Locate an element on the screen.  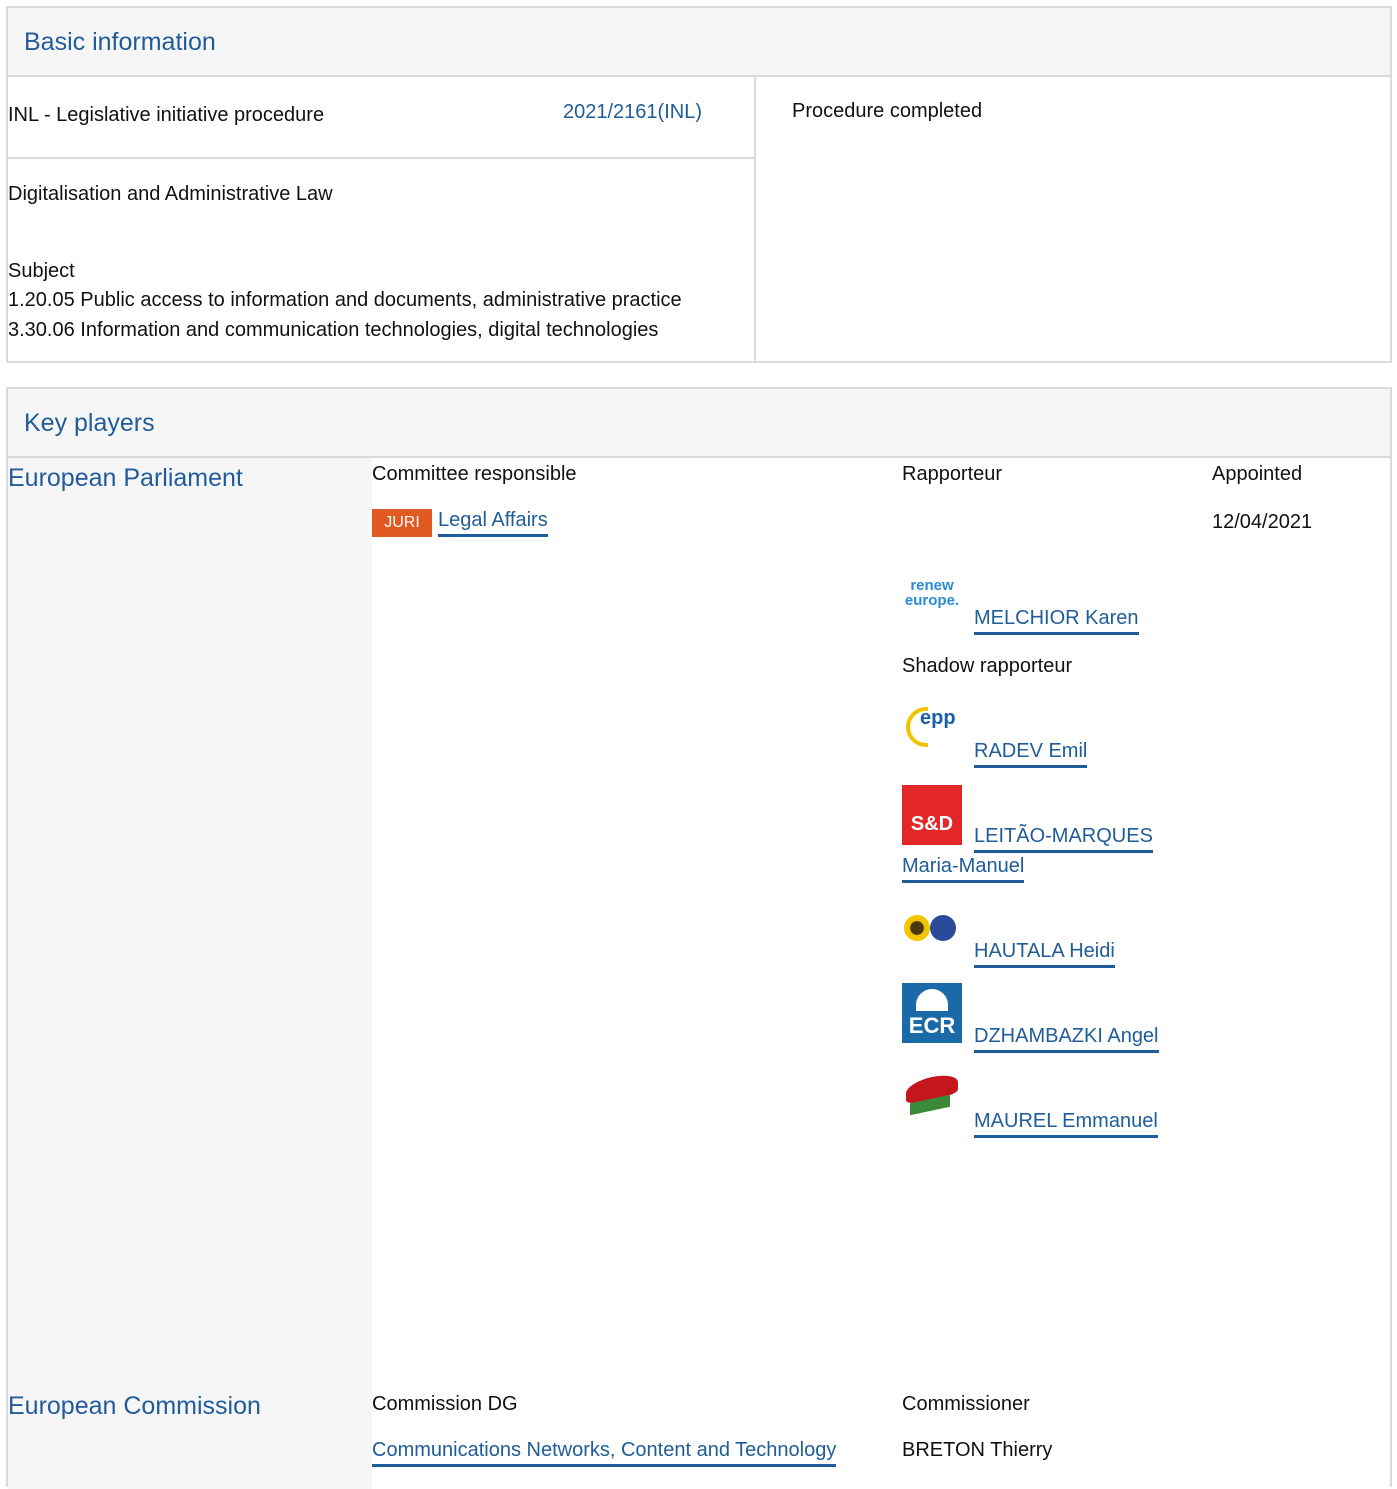
european-commission-link: European Commission is located at coordinates (134, 1406).